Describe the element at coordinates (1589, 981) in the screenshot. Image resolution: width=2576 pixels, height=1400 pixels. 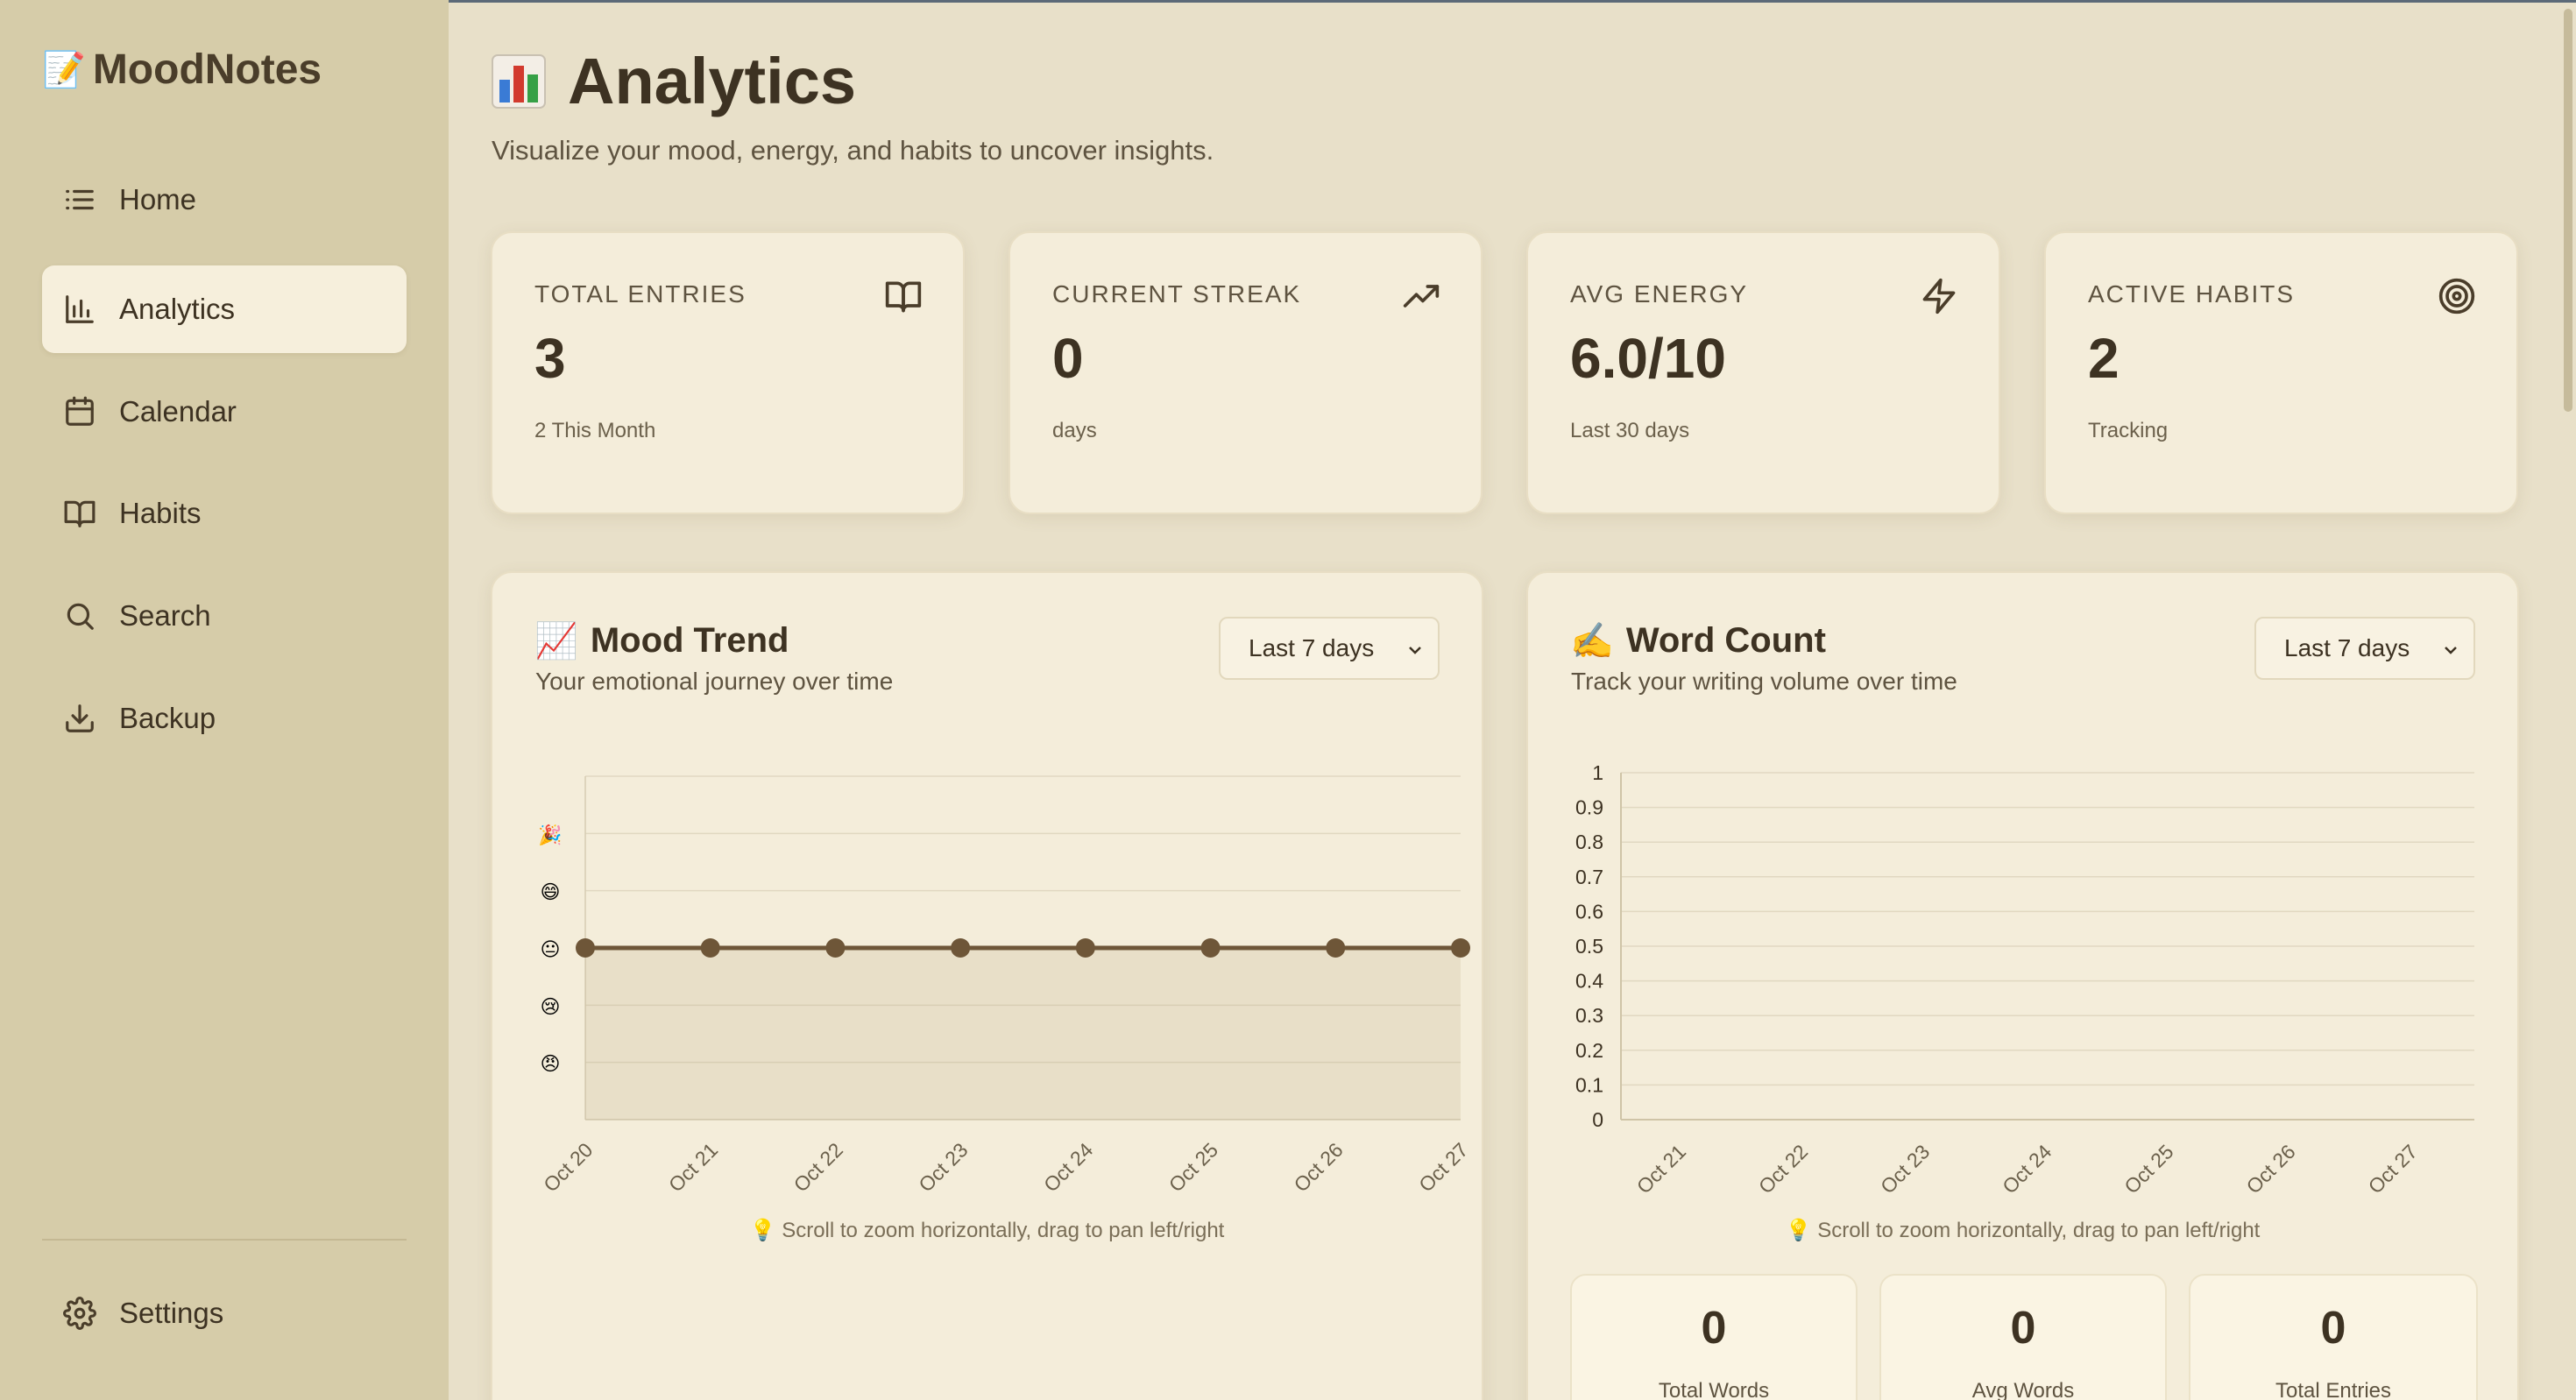
I see `y-tick-label: 0.4` at that location.